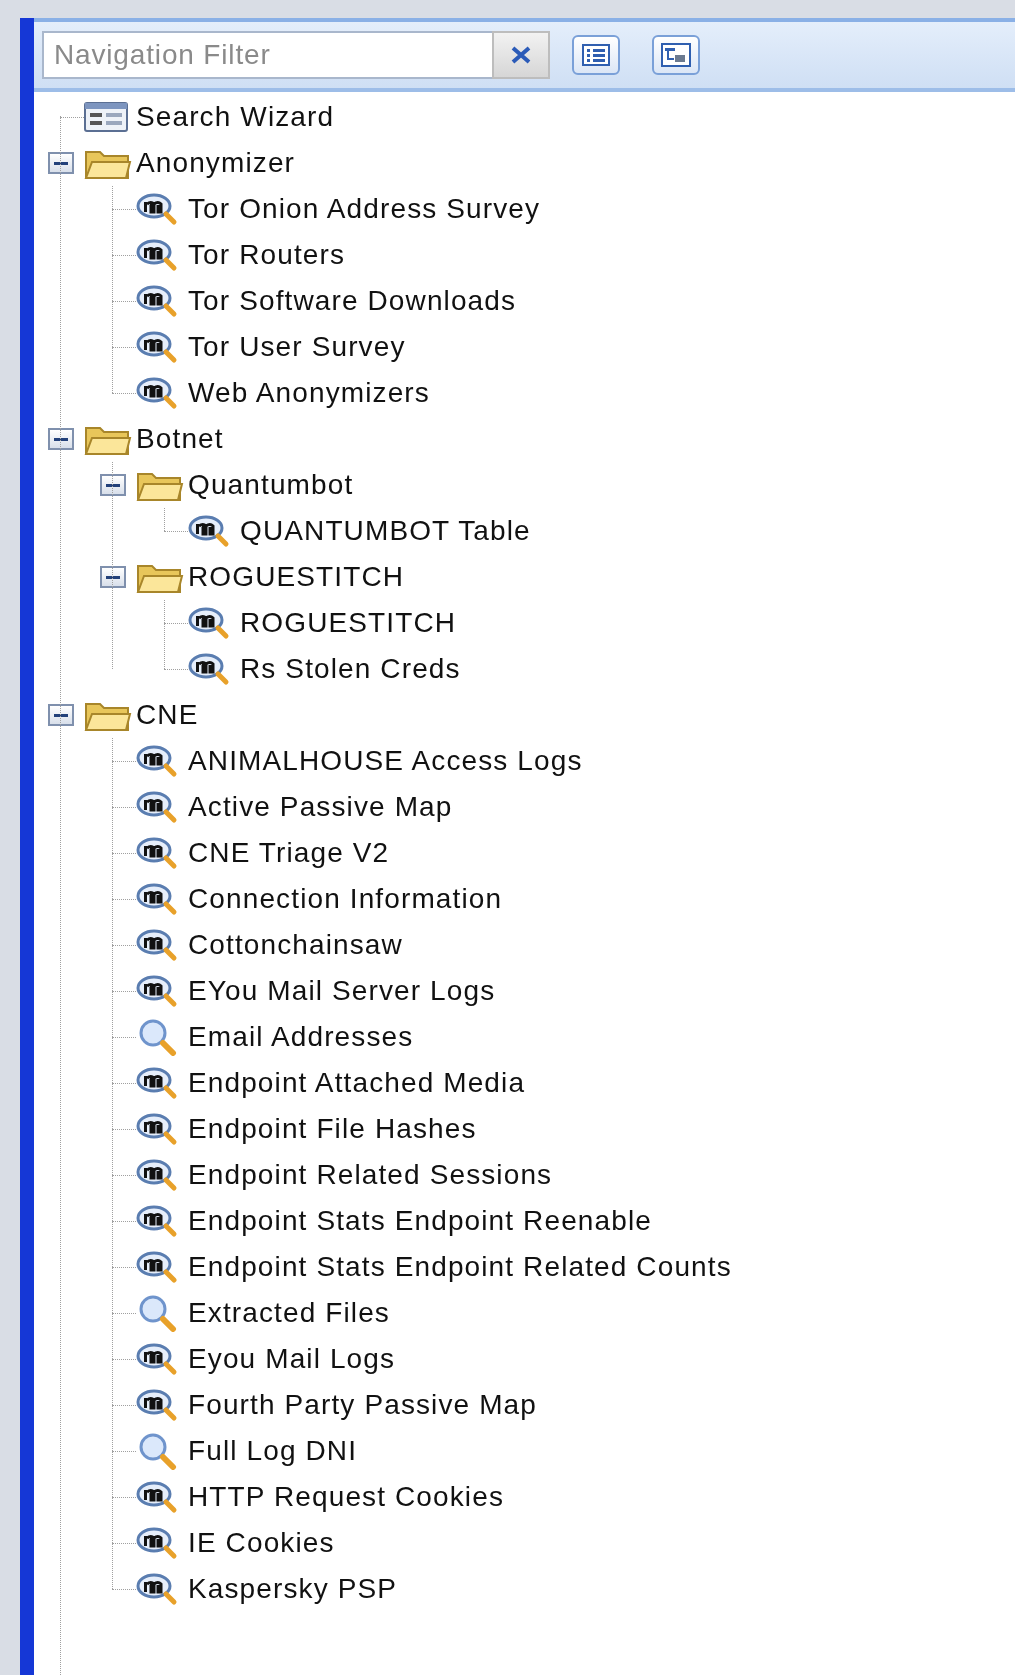 The height and width of the screenshot is (1675, 1015). I want to click on tree-item: Endpoint Attached Media, so click(357, 1083).